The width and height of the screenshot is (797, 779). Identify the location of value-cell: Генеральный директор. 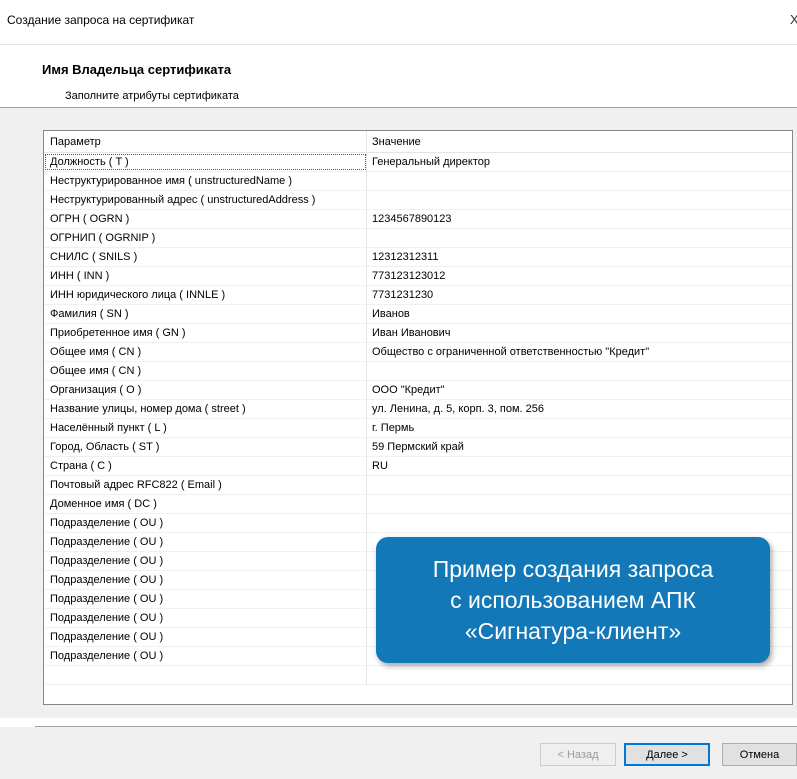
(579, 162).